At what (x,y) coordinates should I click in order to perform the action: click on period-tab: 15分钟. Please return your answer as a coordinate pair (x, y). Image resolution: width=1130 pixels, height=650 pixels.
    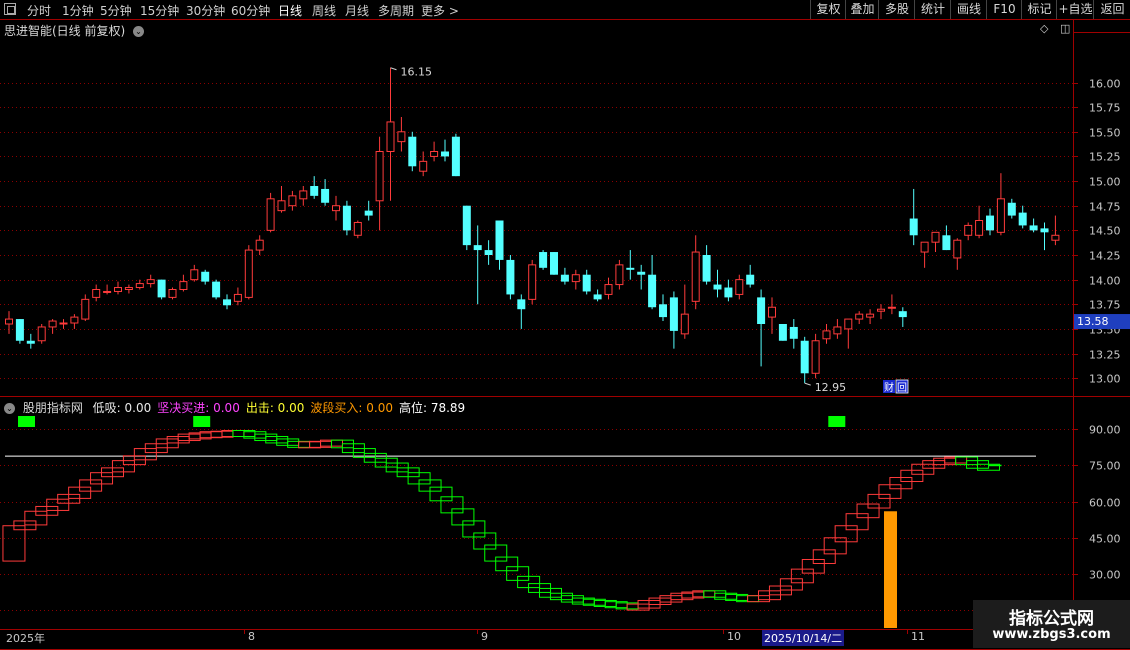
    Looking at the image, I should click on (159, 10).